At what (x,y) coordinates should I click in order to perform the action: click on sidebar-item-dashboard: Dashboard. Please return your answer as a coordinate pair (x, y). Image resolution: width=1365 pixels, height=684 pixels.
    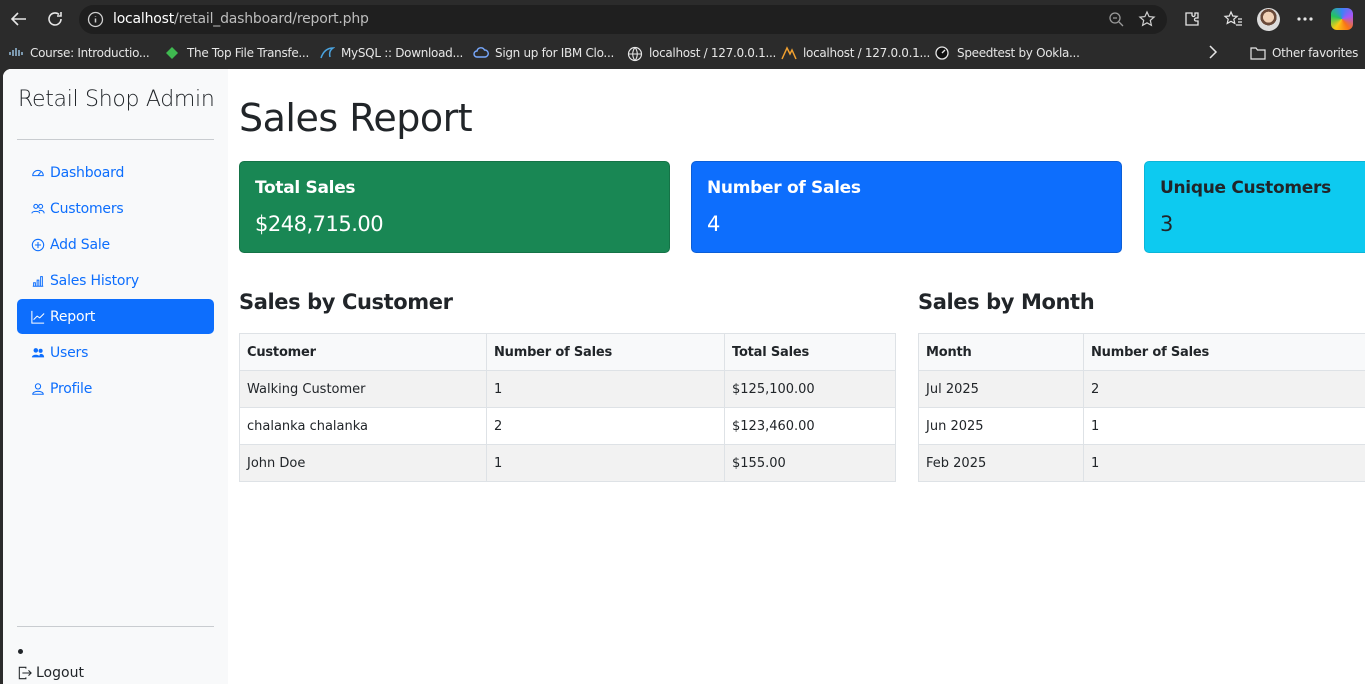
    Looking at the image, I should click on (115, 172).